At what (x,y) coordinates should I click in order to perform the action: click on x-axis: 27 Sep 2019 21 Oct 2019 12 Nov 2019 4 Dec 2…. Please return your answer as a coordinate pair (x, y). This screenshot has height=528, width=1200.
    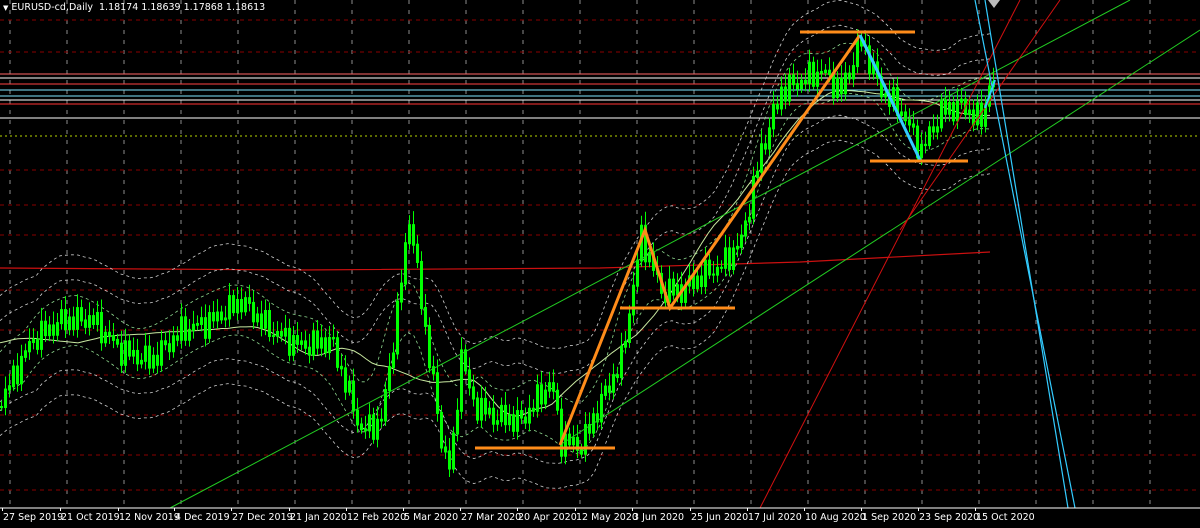
    Looking at the image, I should click on (600, 518).